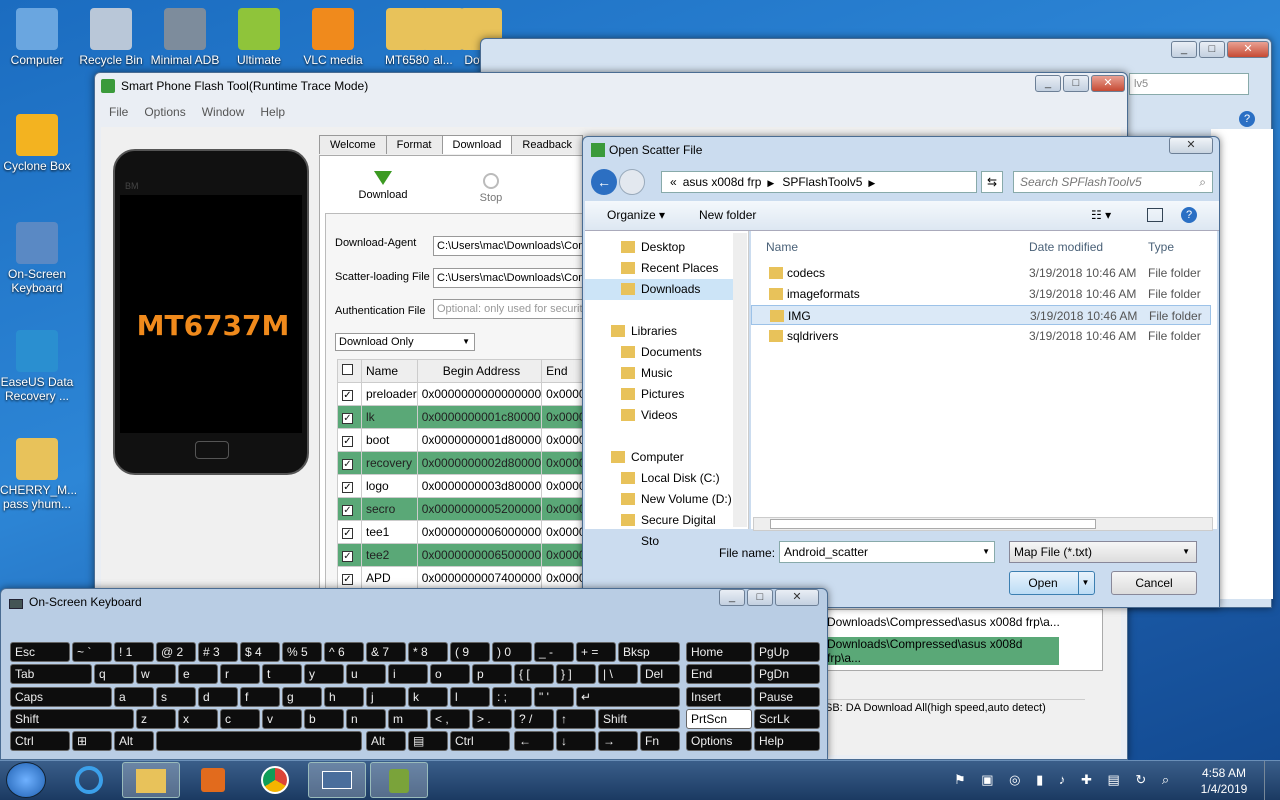 Image resolution: width=1280 pixels, height=800 pixels. I want to click on key: a, so click(134, 697).